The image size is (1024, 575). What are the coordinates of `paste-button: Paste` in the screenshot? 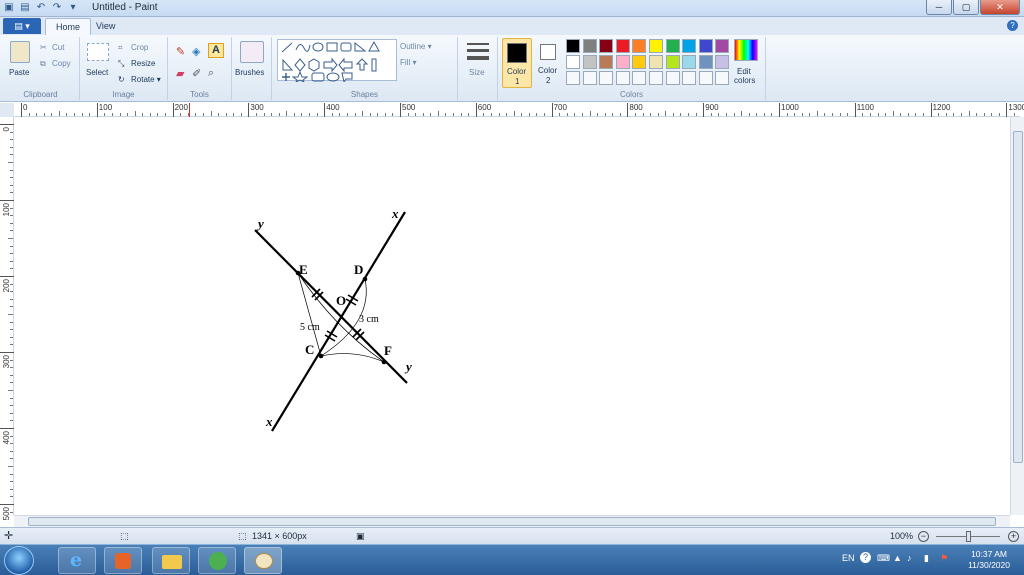 It's located at (19, 72).